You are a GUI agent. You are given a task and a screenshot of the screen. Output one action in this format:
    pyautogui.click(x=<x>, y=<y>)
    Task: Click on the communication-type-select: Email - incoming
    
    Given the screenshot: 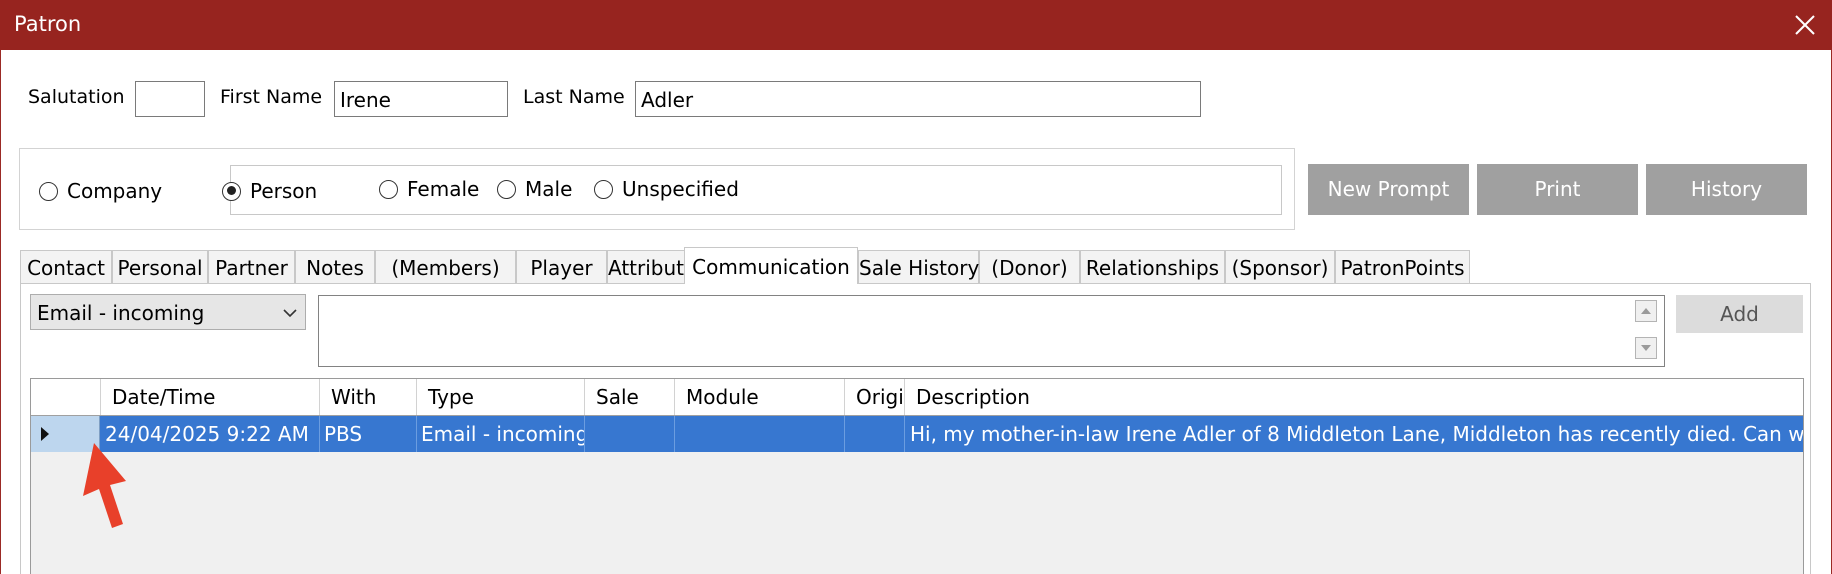 What is the action you would take?
    pyautogui.click(x=168, y=312)
    